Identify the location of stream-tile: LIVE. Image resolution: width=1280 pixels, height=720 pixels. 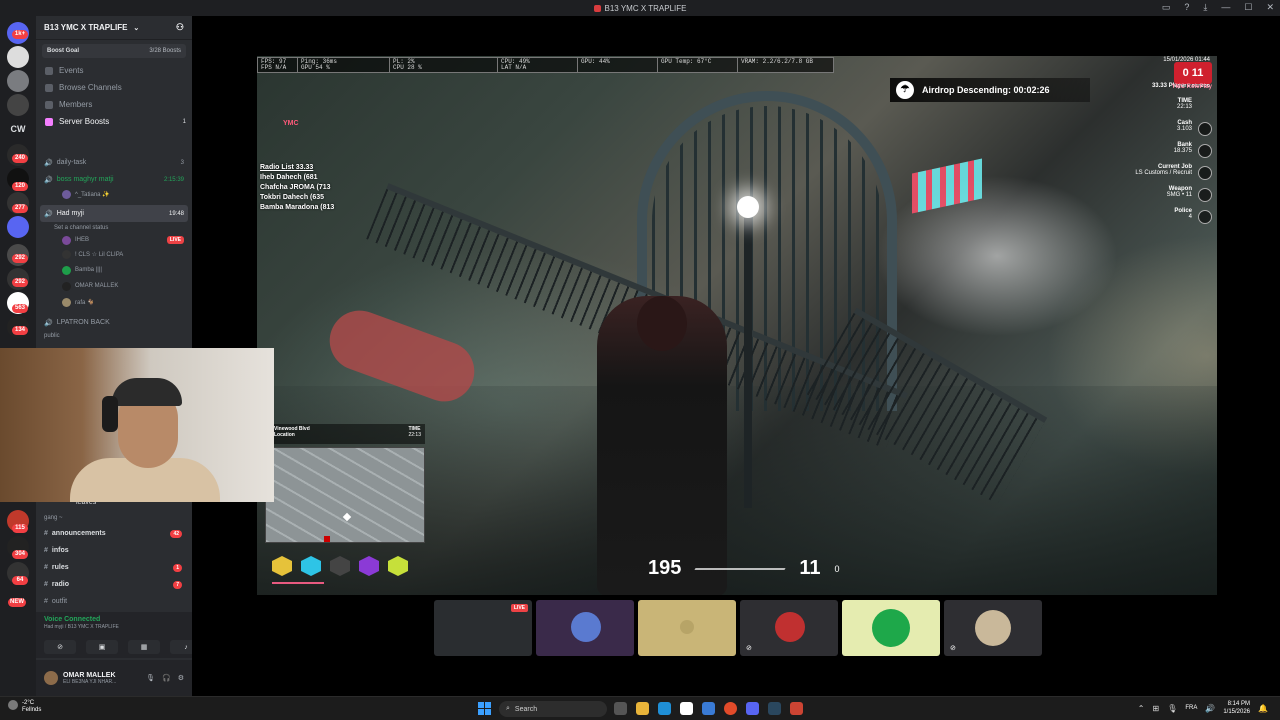
(483, 628).